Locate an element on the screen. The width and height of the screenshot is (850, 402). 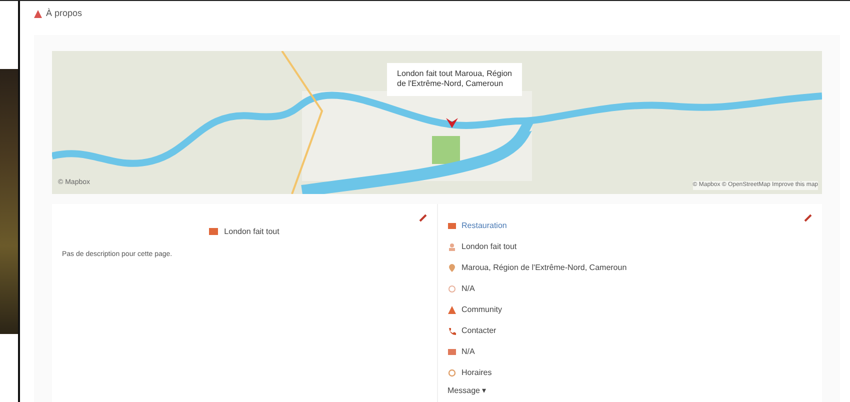
detail-text: Maroua, Région de l'Extrême-Nord, Cameroun is located at coordinates (544, 268).